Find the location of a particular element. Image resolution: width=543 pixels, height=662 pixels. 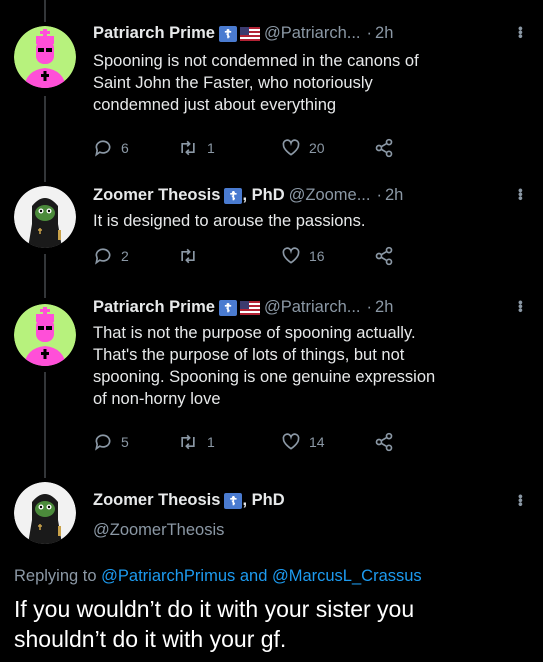

reply-mention-link: @MarcusL_Crassus is located at coordinates (347, 576).